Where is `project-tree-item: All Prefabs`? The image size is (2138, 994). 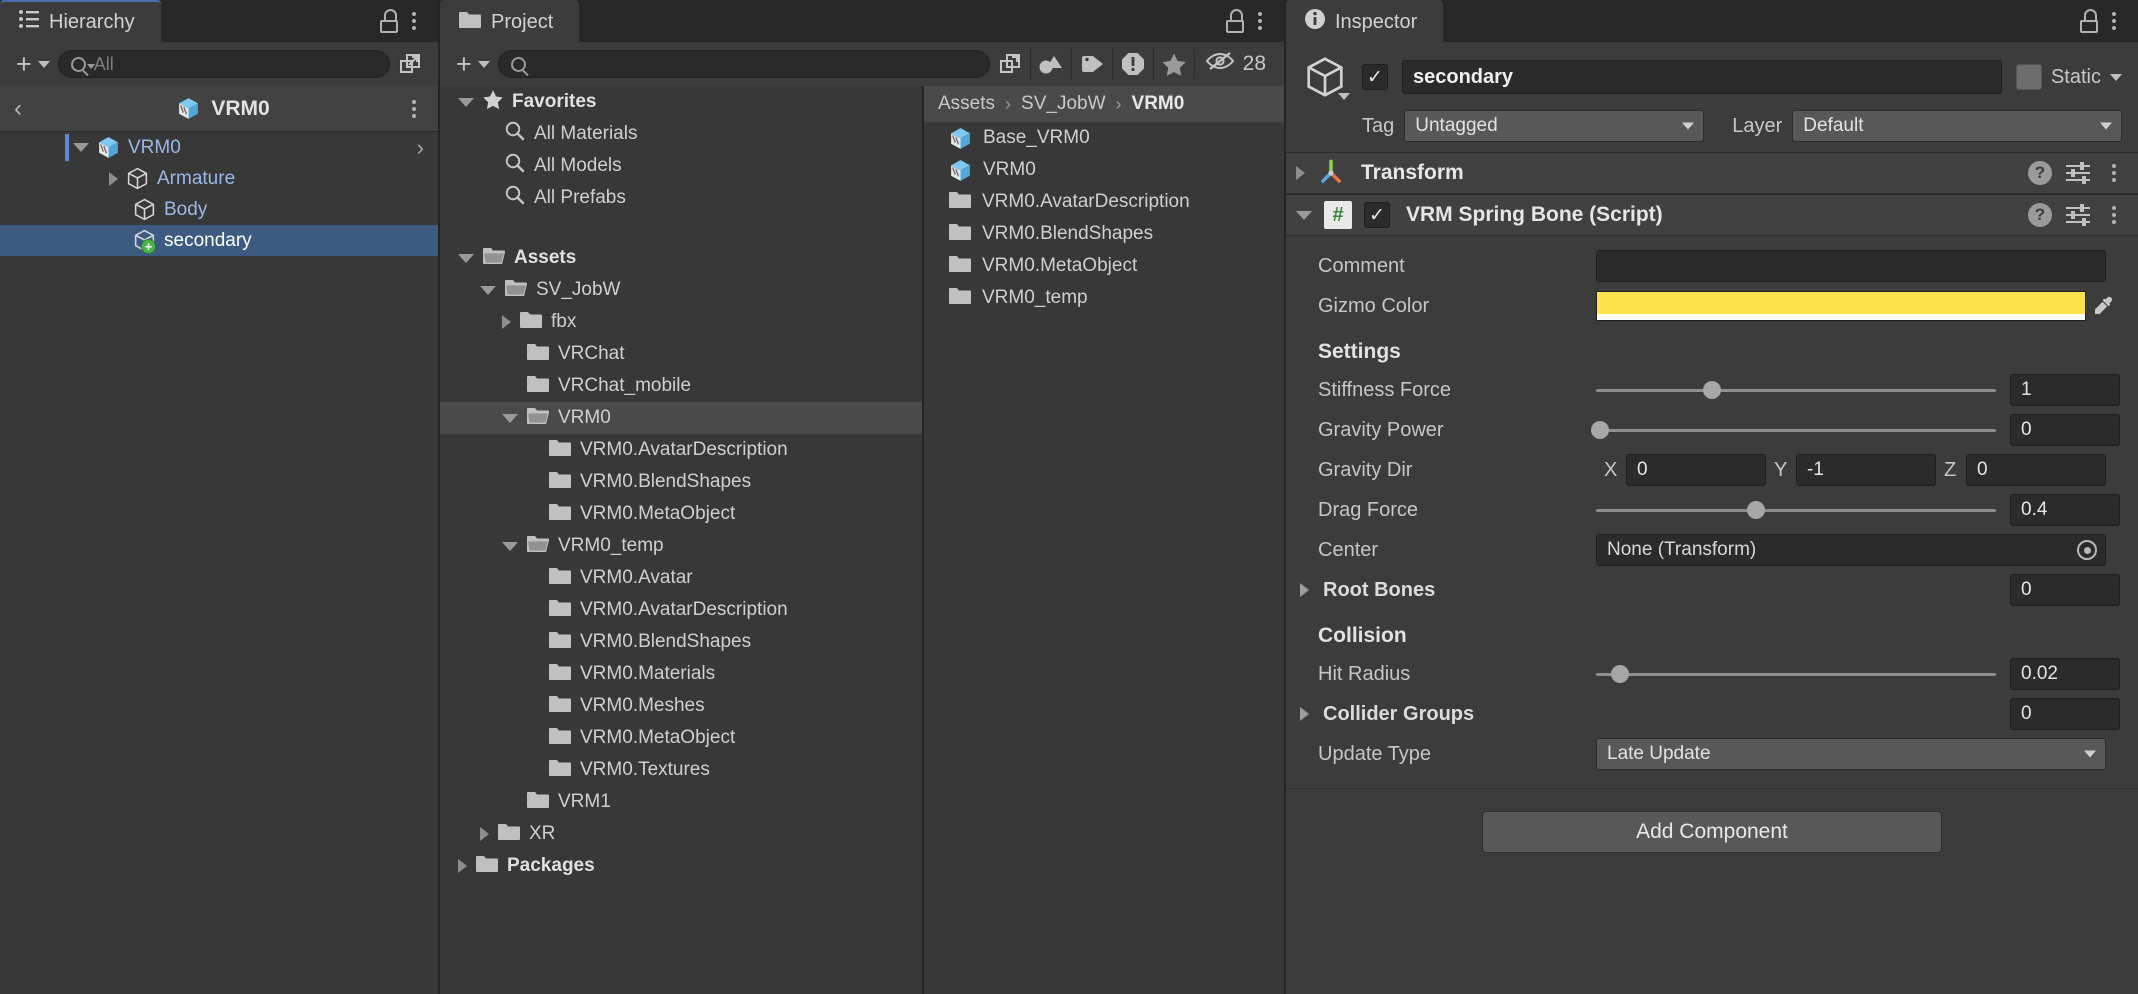 project-tree-item: All Prefabs is located at coordinates (681, 198).